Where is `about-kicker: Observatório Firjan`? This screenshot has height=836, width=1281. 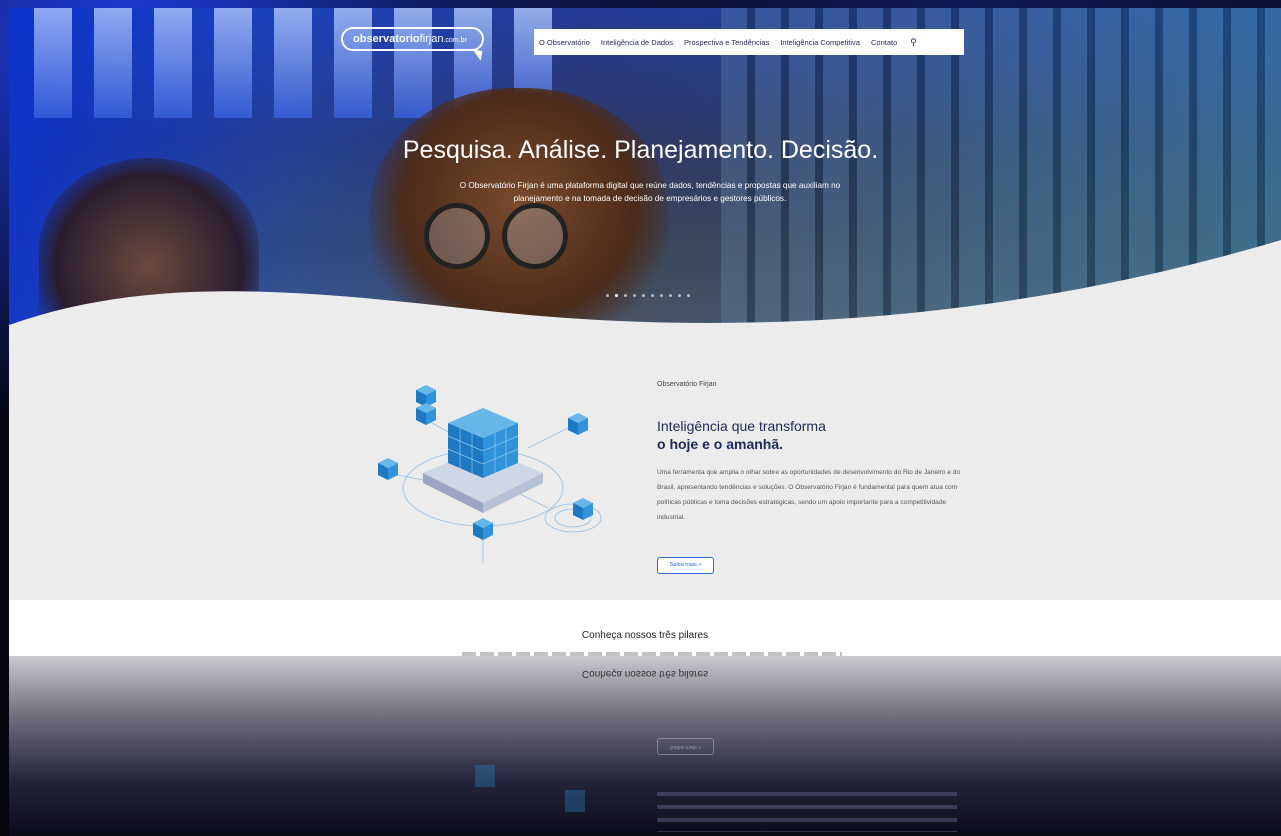
about-kicker: Observatório Firjan is located at coordinates (687, 384).